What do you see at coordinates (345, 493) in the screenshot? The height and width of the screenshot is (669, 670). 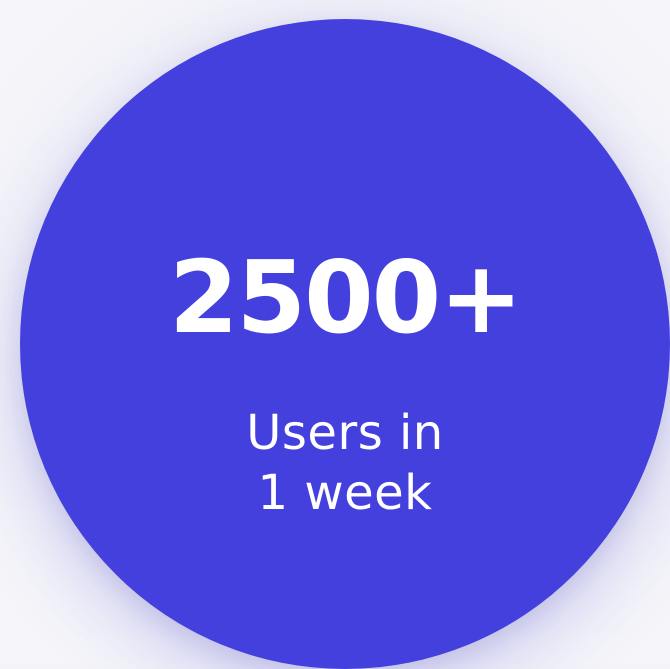 I see `stat-caption-line-2: 1 week` at bounding box center [345, 493].